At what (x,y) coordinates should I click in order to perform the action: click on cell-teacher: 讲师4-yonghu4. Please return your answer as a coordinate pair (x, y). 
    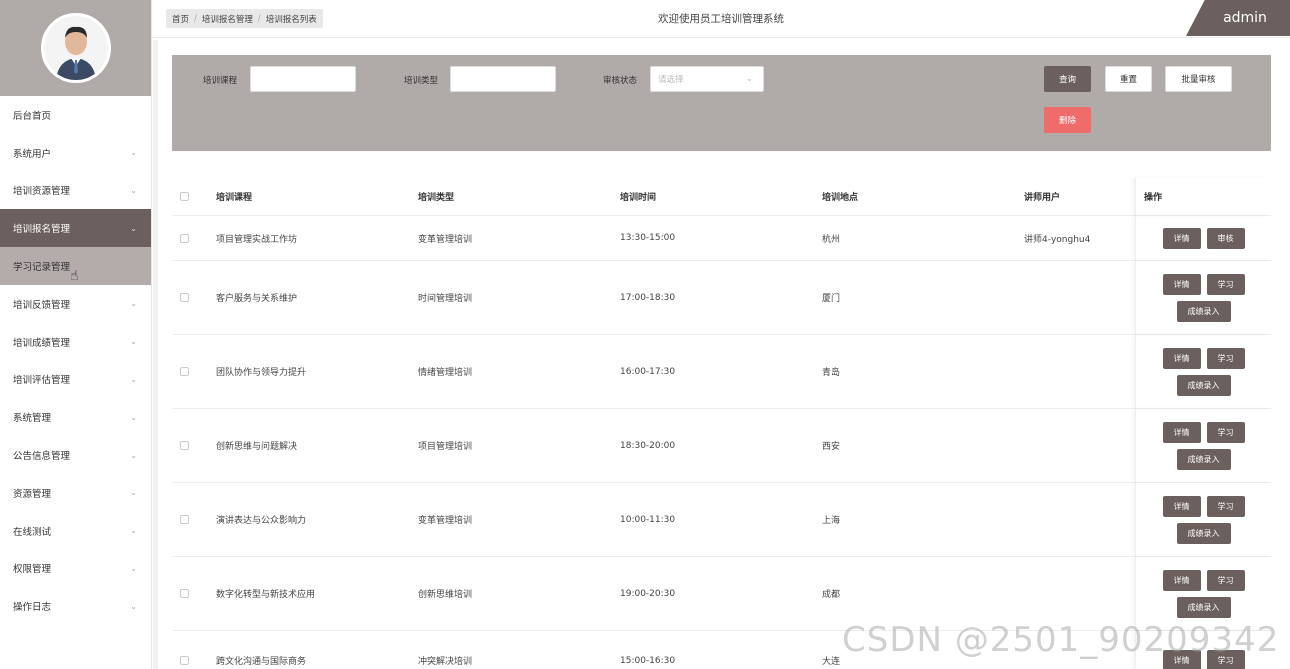
    Looking at the image, I should click on (1057, 239).